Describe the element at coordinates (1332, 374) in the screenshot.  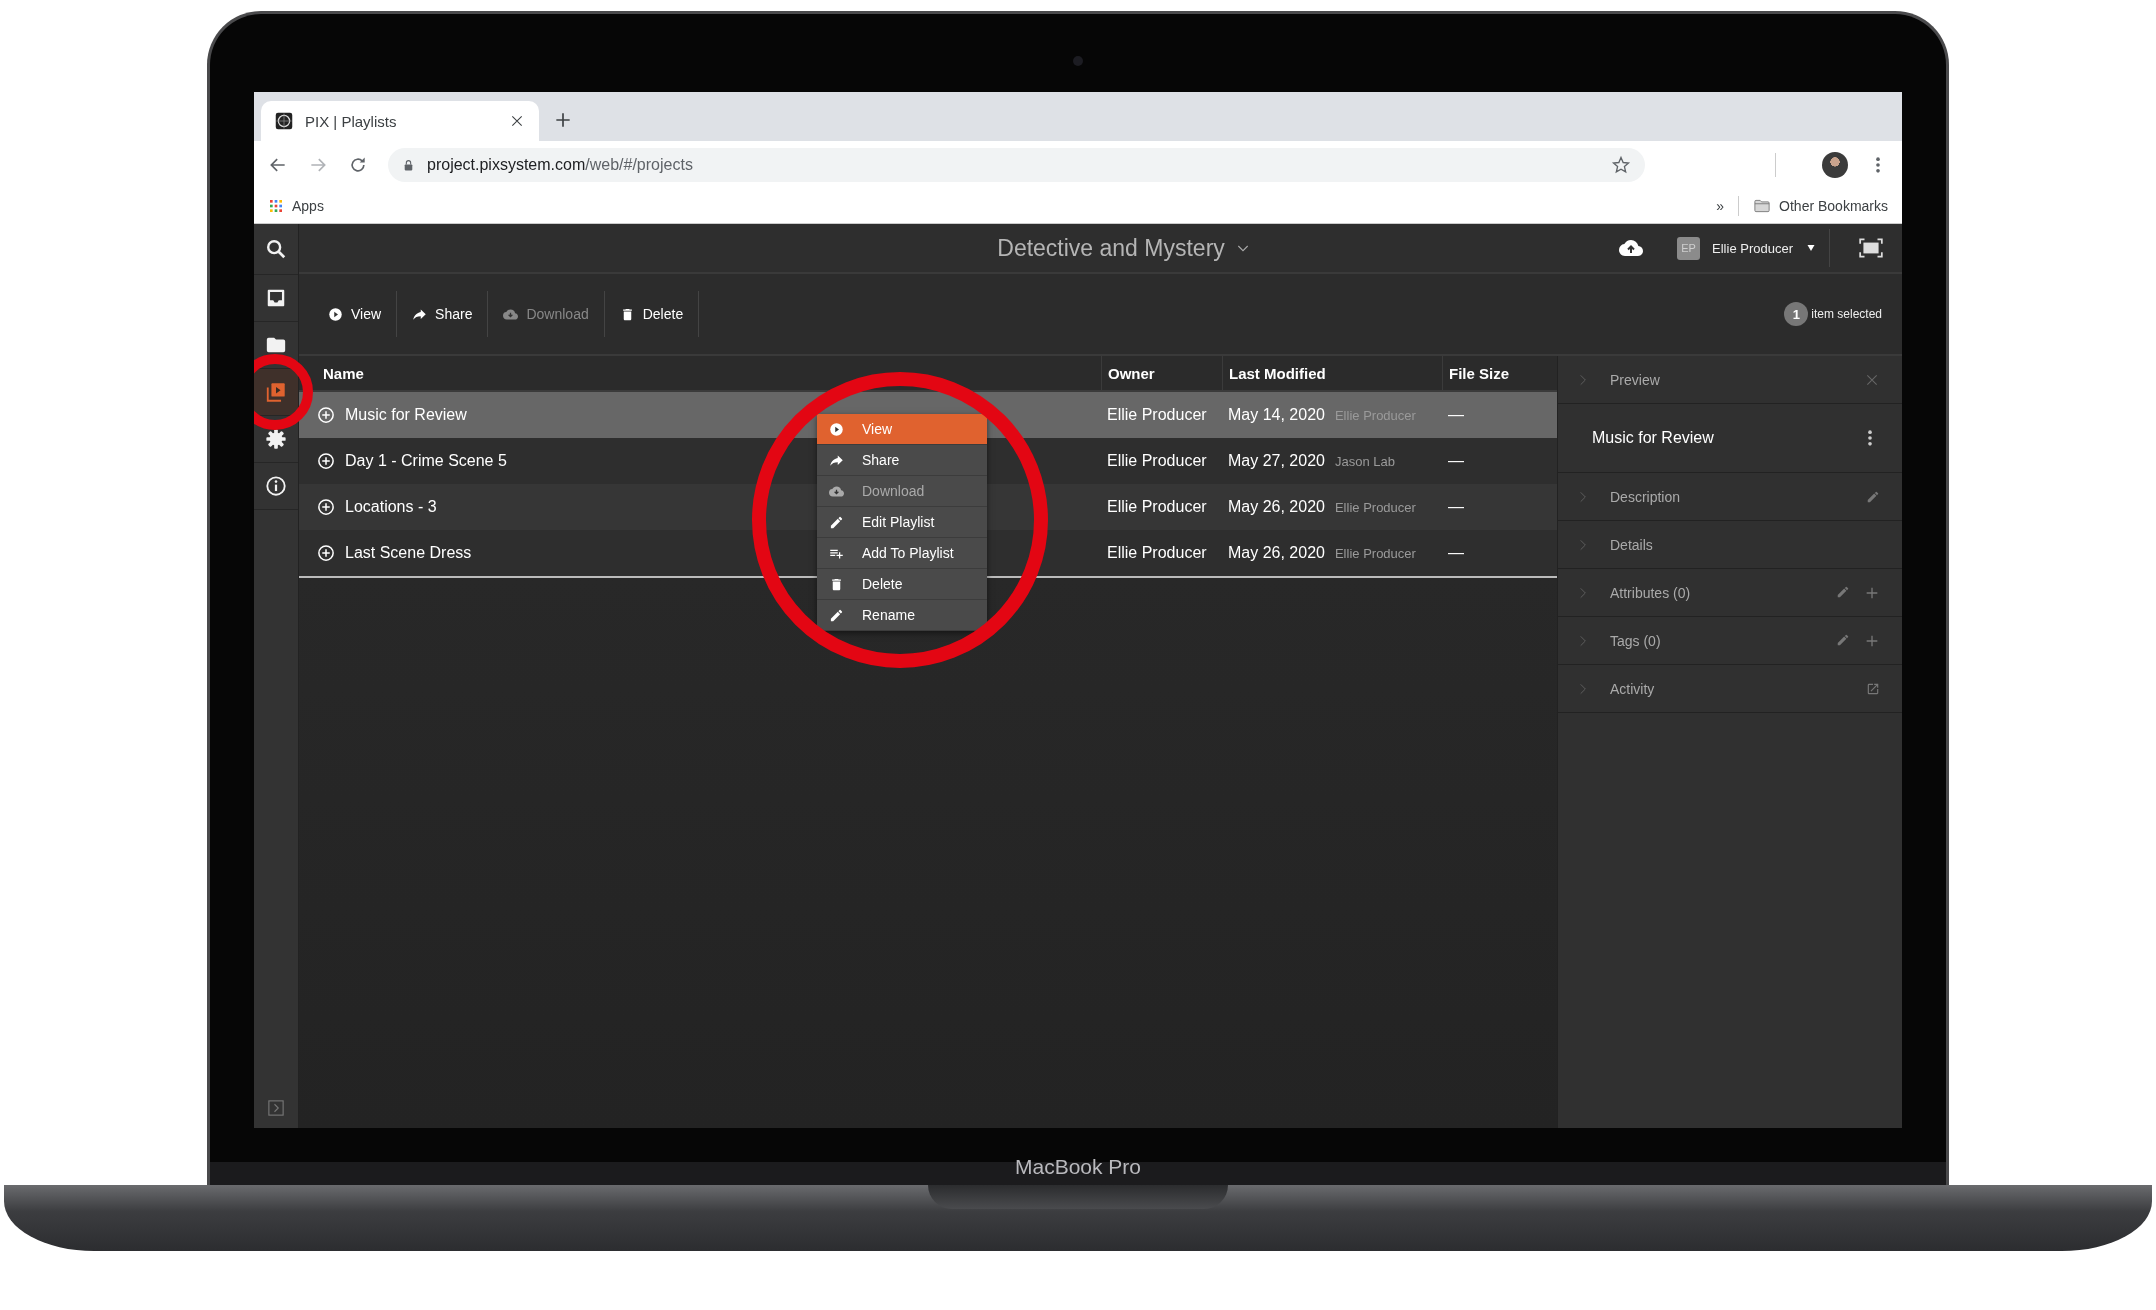
I see `column-header: Last Modified` at that location.